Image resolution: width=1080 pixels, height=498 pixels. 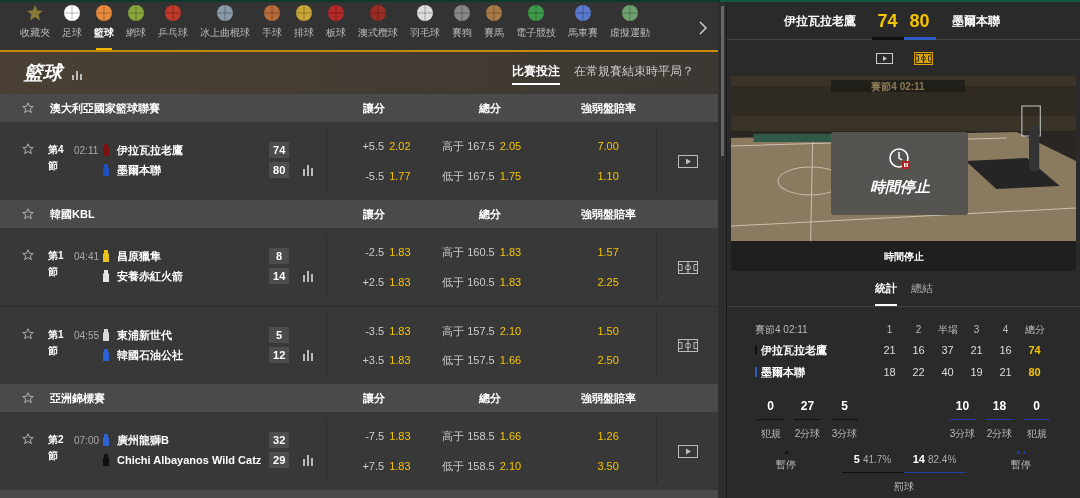 What do you see at coordinates (336, 26) in the screenshot?
I see `sport-tab: 板球` at bounding box center [336, 26].